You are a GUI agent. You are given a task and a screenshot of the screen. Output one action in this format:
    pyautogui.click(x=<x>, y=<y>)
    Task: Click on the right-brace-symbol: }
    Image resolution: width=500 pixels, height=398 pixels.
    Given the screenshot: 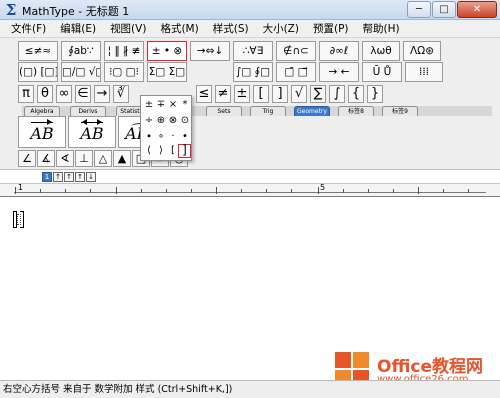 What is the action you would take?
    pyautogui.click(x=375, y=94)
    